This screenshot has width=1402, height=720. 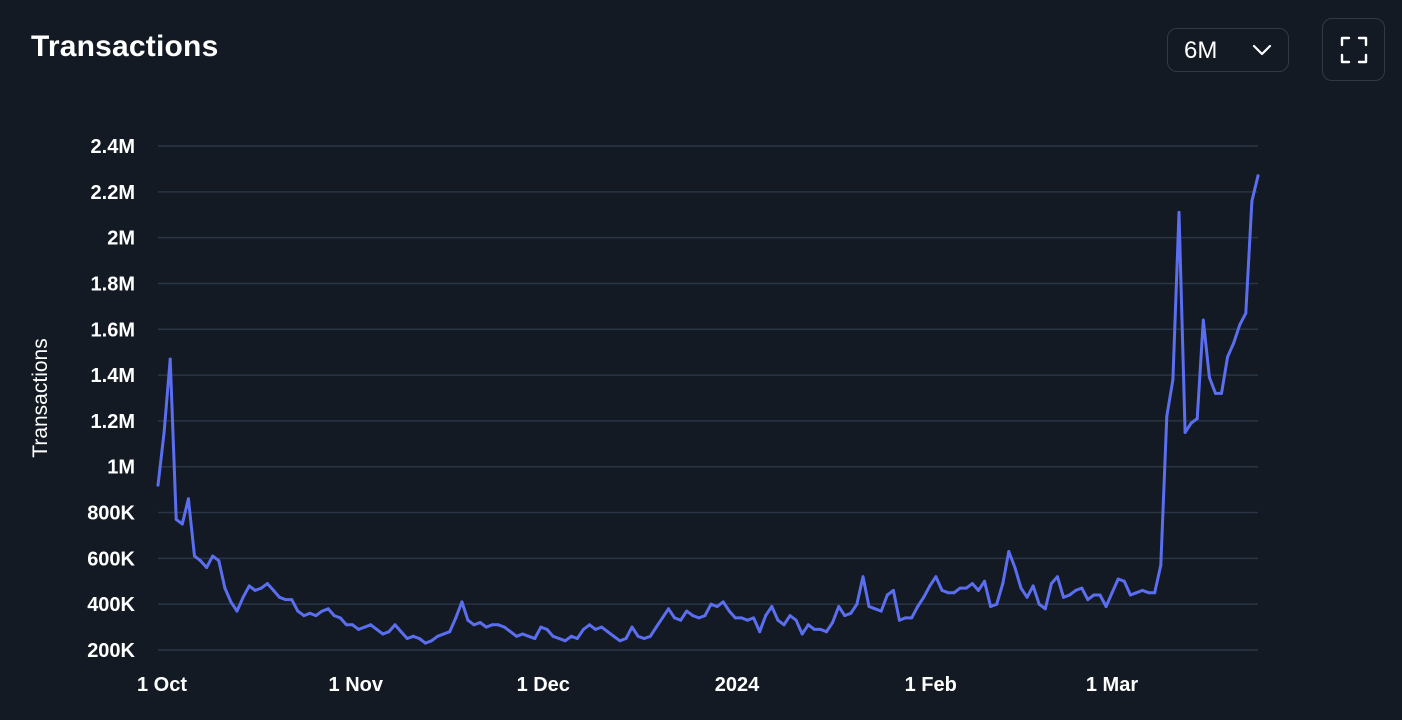 I want to click on x-tick-label: 2024, so click(x=737, y=685).